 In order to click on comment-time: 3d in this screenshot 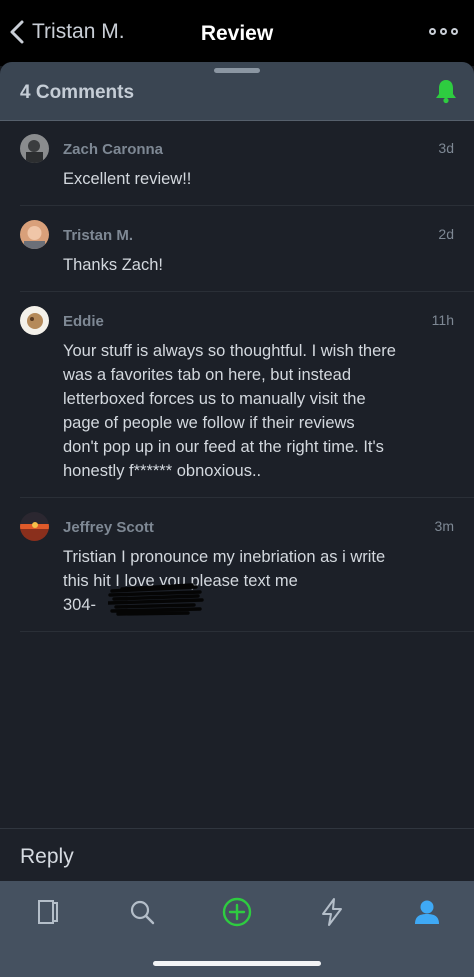, I will do `click(446, 148)`.